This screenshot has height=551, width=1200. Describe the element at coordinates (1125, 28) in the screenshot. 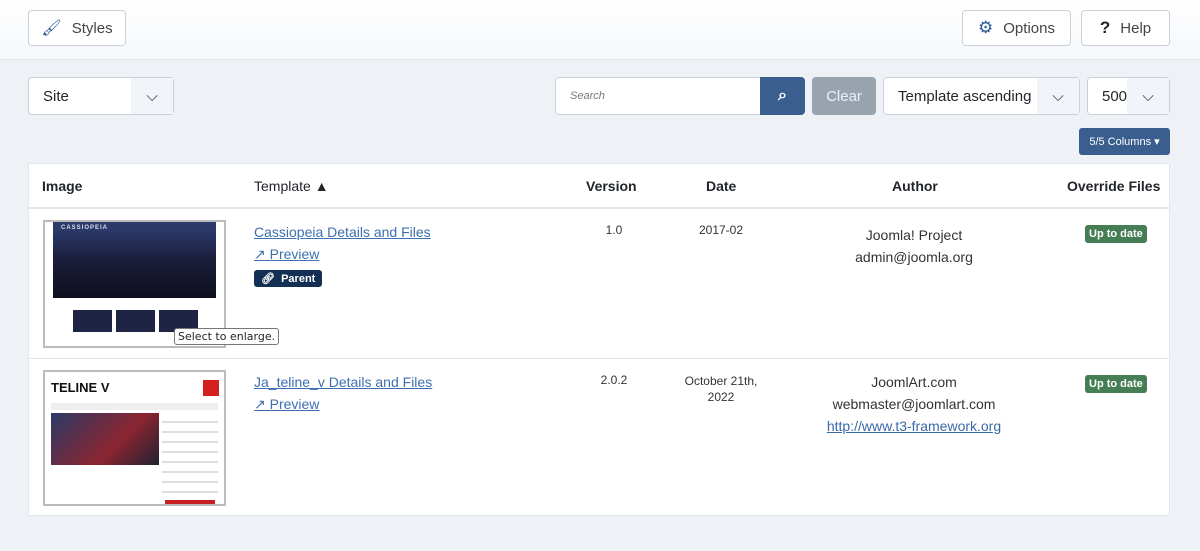

I see `help-button: ? Help` at that location.